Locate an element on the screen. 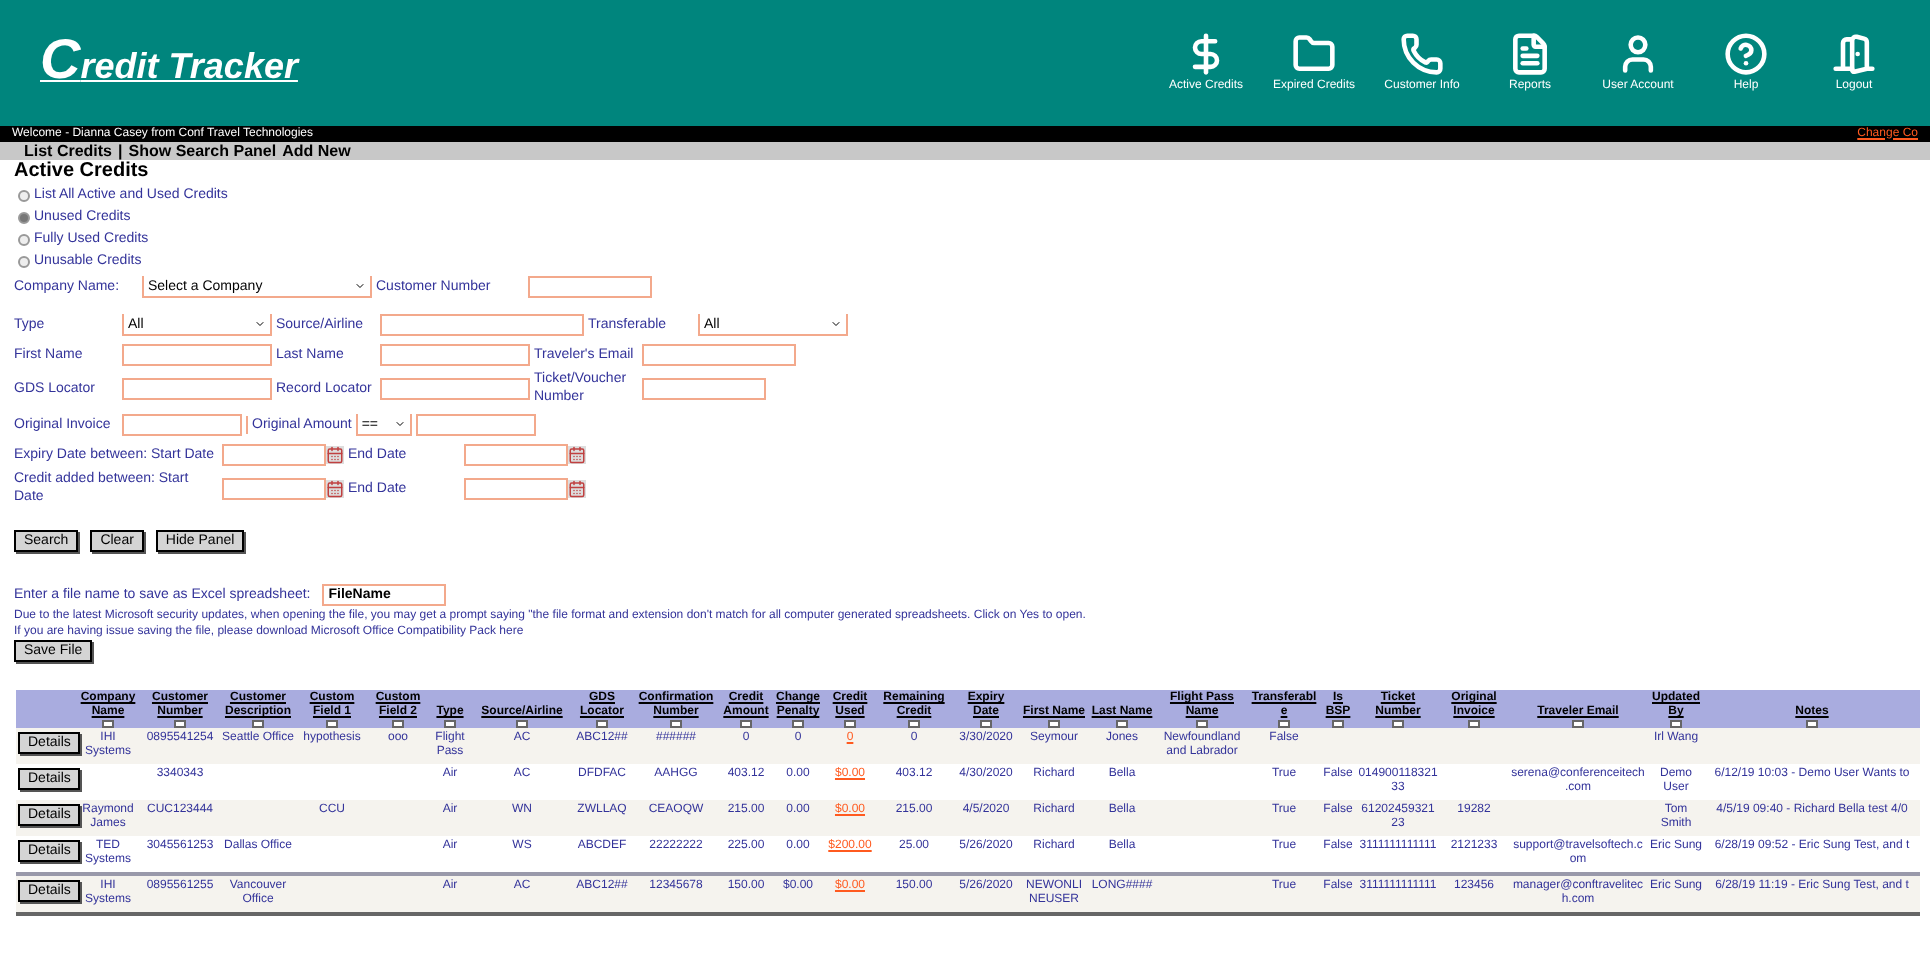  help-icon is located at coordinates (1746, 54).